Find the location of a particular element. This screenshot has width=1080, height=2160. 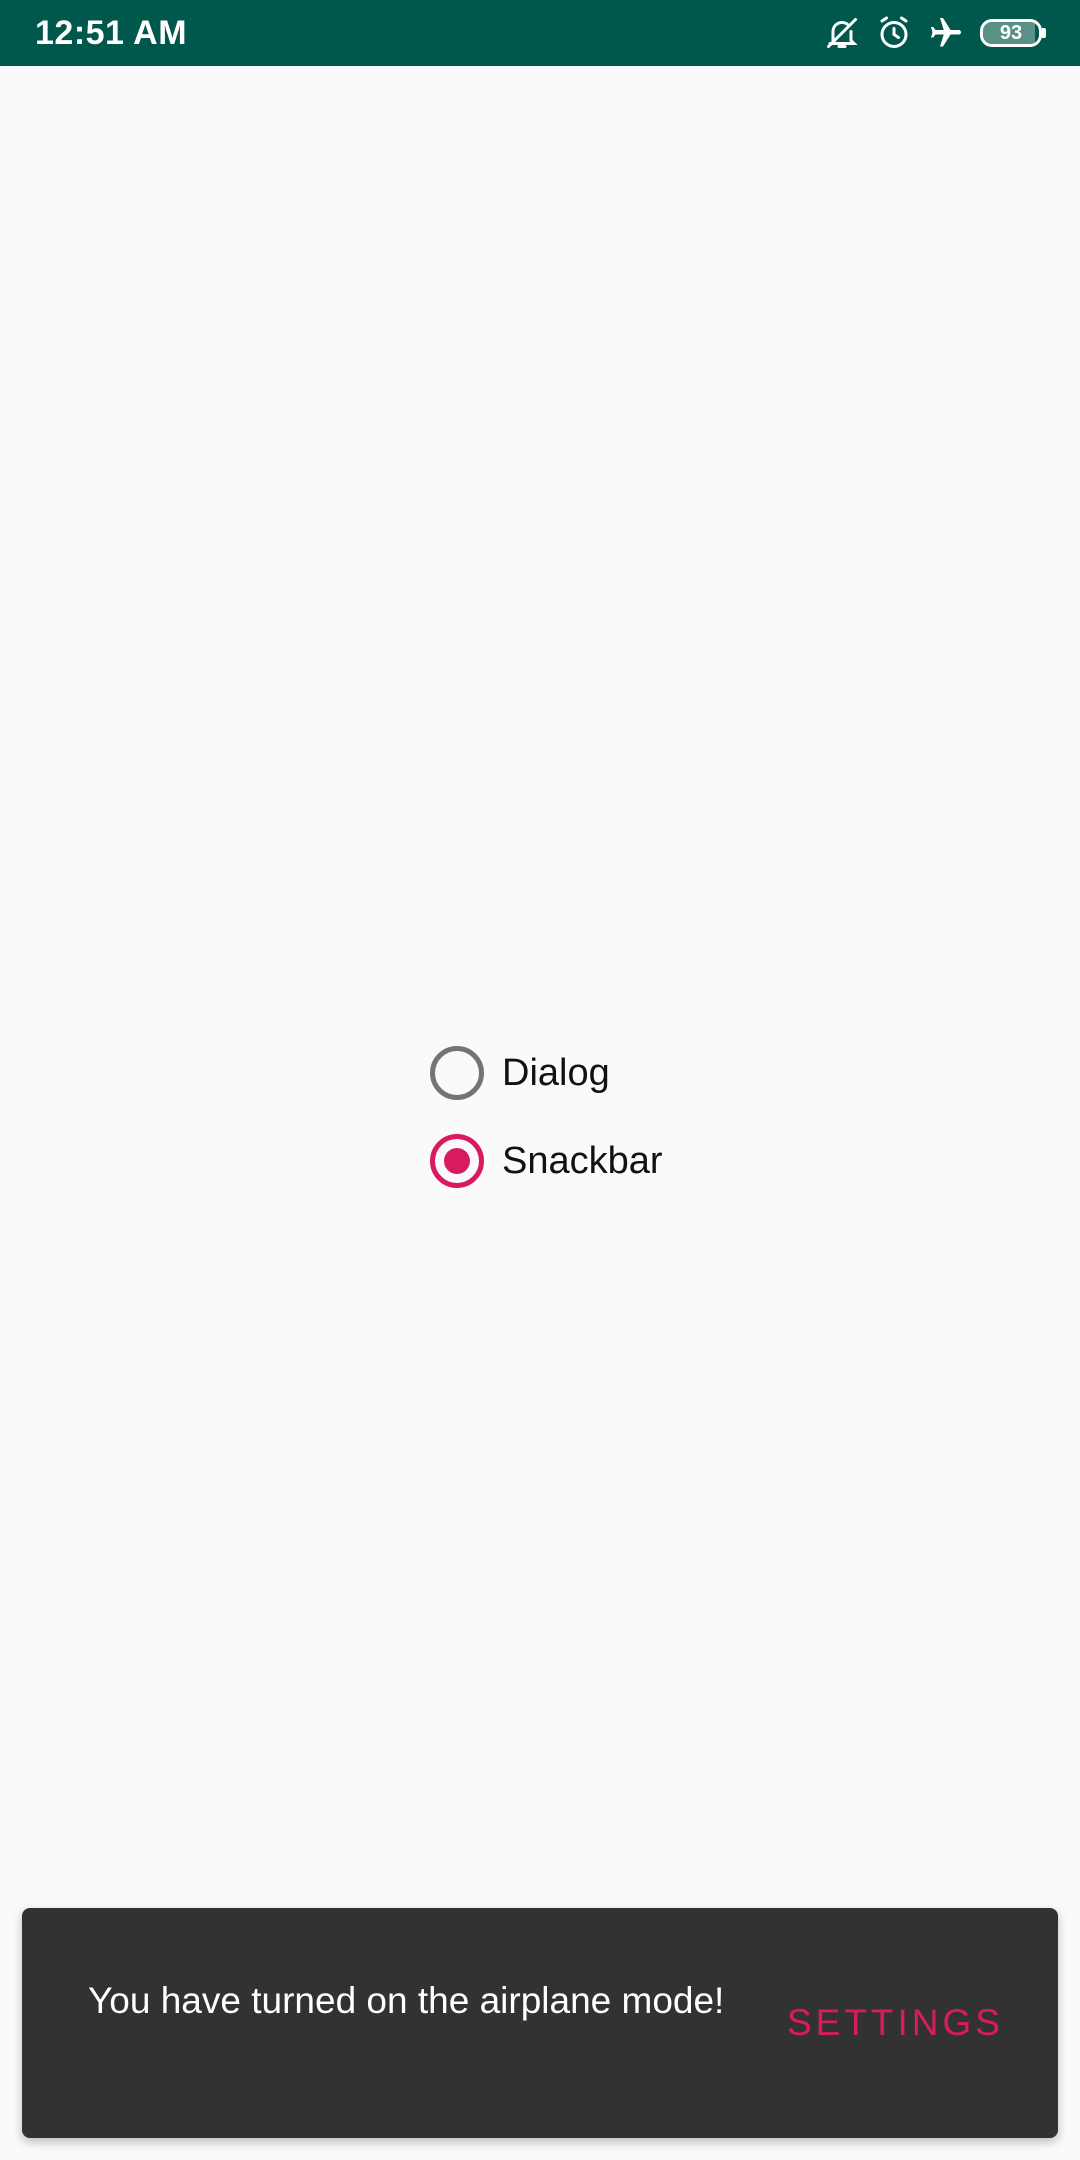

snackbar-message: You have turned on the airplane mode! is located at coordinates (406, 2000).